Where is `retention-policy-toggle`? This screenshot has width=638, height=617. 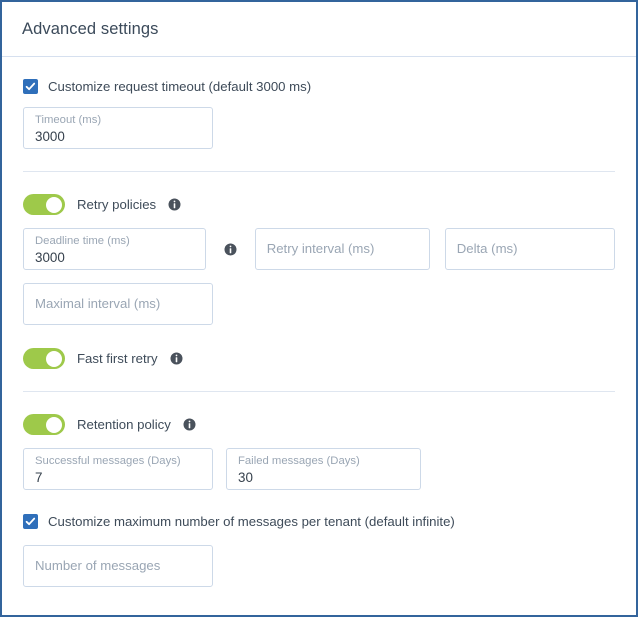 retention-policy-toggle is located at coordinates (44, 424).